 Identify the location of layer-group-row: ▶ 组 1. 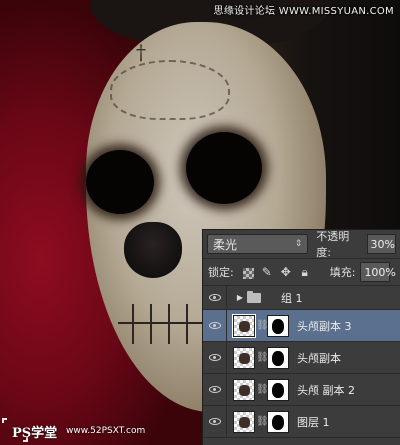
(301, 298).